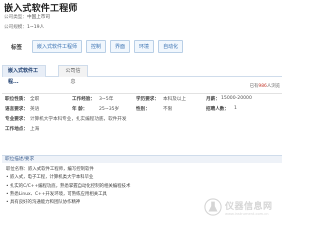 This screenshot has width=320, height=240. What do you see at coordinates (43, 203) in the screenshot?
I see `description-line: • 具有良好的沟通能力和团队协作精神` at bounding box center [43, 203].